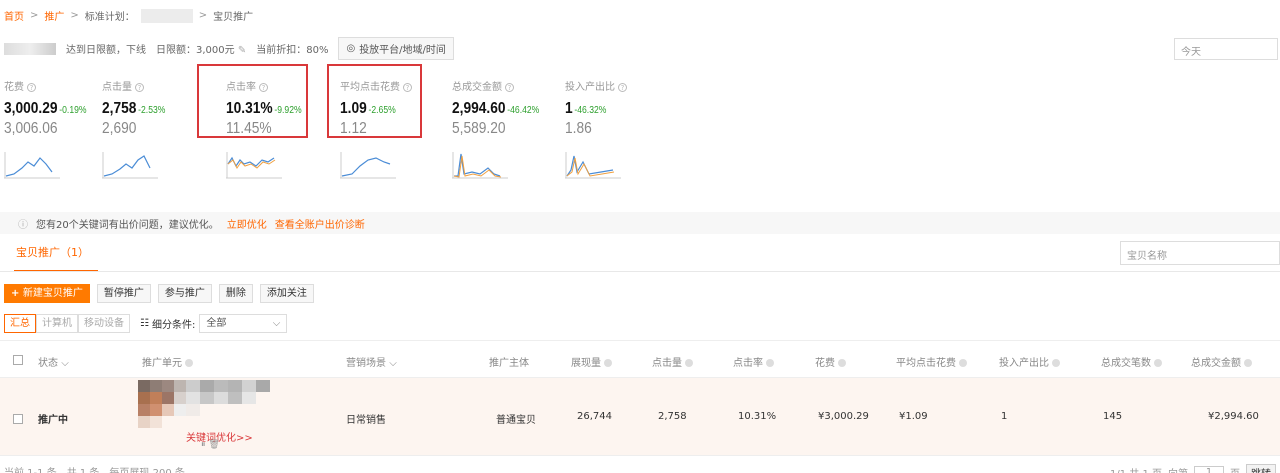  I want to click on header-clicks-label: 点击量, so click(667, 363).